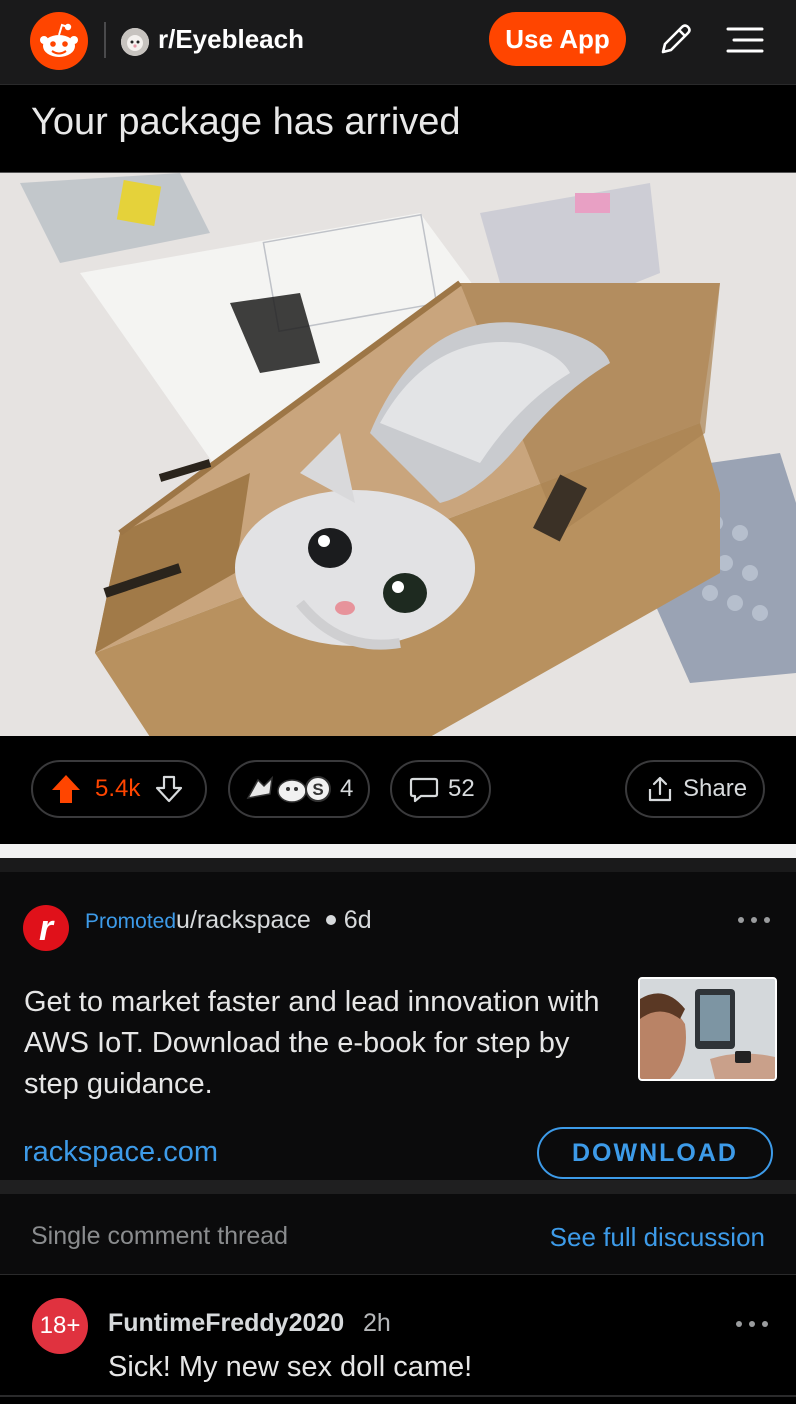  I want to click on upvote-icon, so click(66, 789).